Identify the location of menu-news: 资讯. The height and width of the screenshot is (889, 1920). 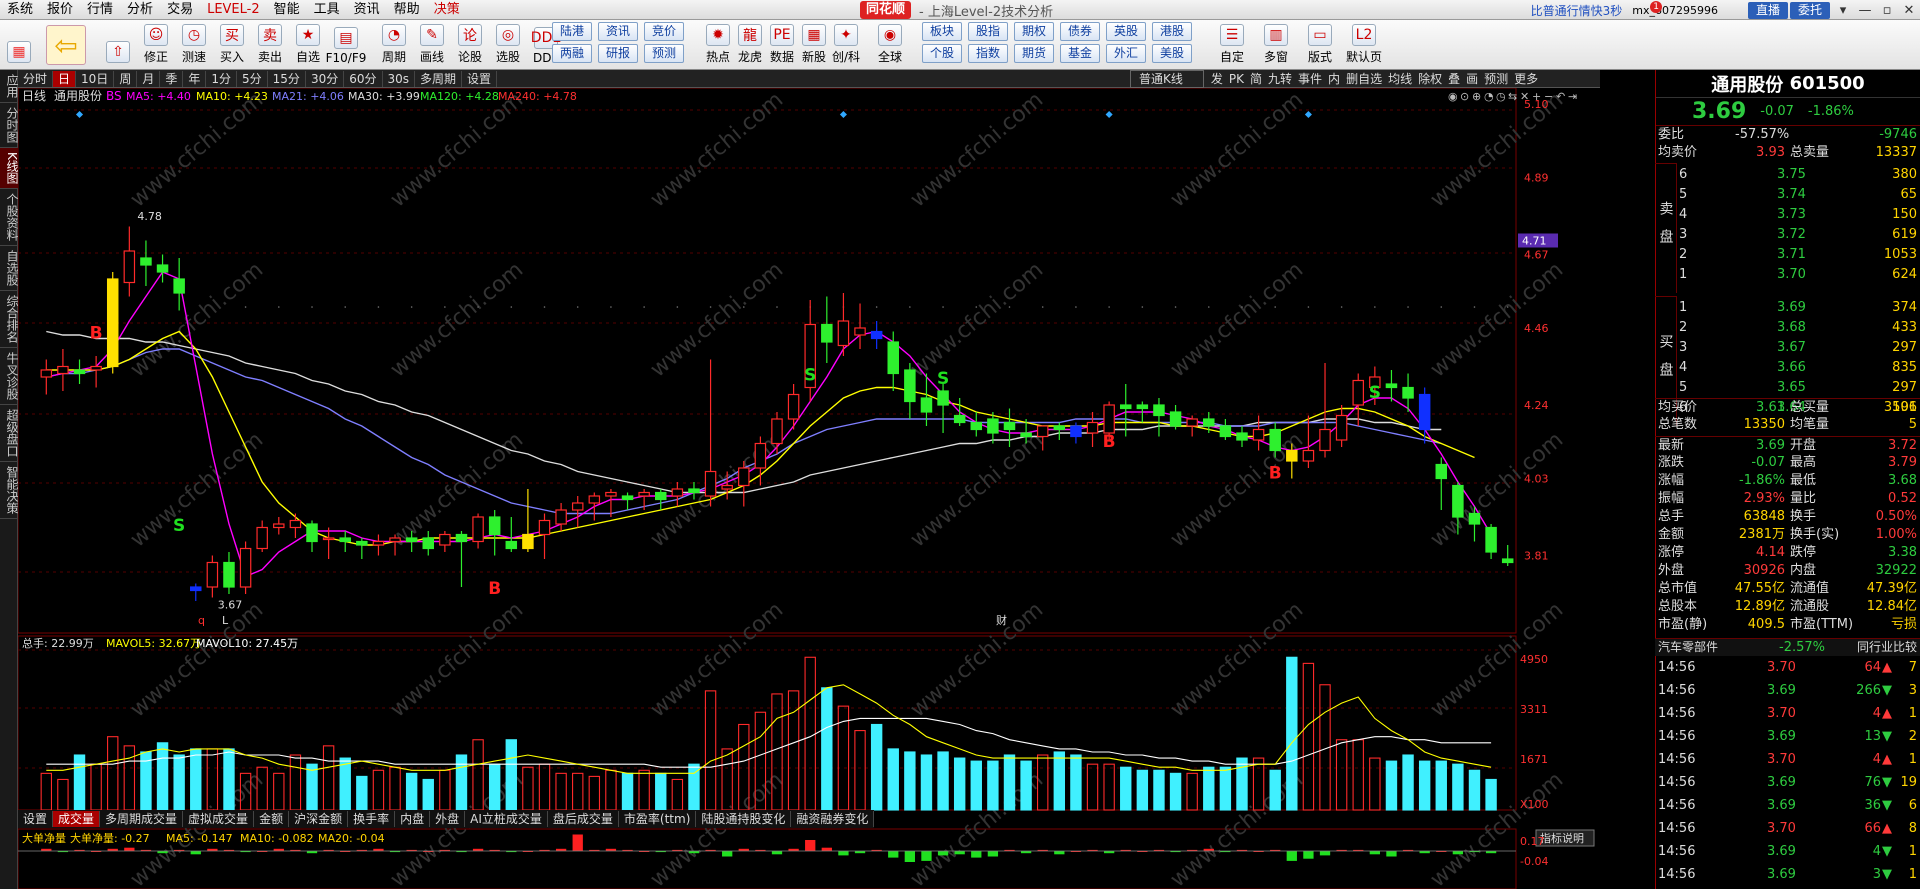
(367, 10).